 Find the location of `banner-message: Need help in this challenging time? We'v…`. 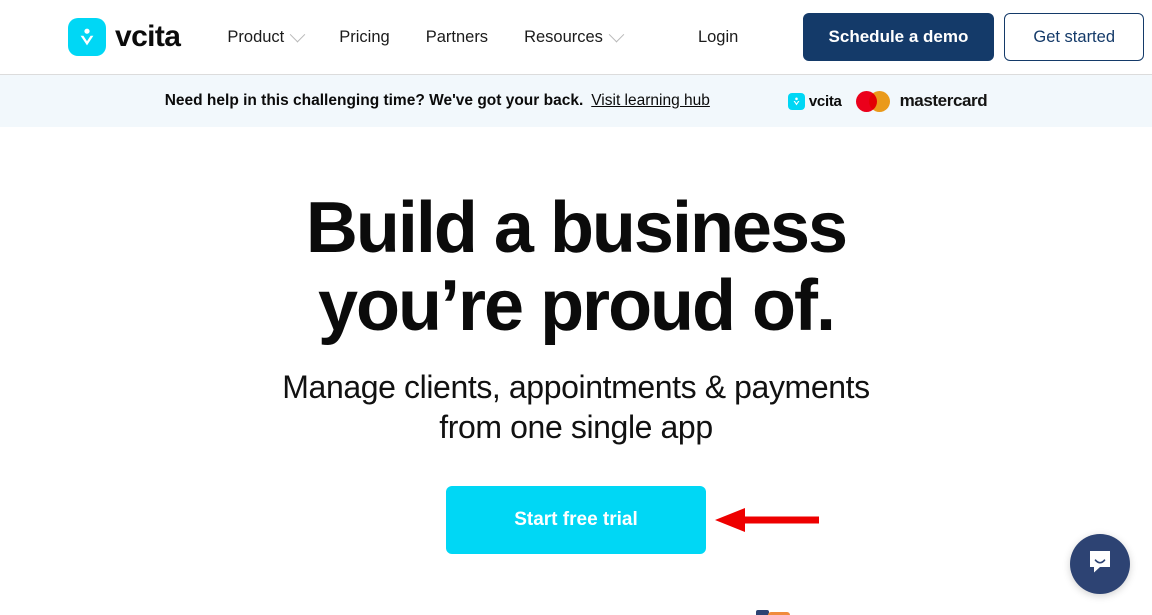

banner-message: Need help in this challenging time? We'v… is located at coordinates (374, 100).